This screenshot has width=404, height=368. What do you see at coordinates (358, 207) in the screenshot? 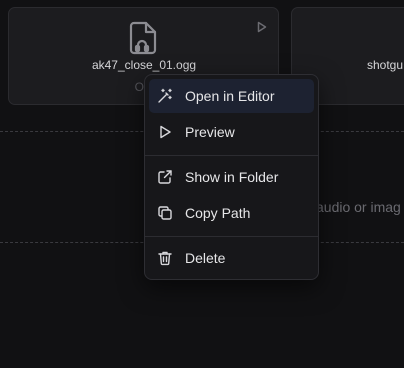
I see `drop-zone-hint: audio or imag` at bounding box center [358, 207].